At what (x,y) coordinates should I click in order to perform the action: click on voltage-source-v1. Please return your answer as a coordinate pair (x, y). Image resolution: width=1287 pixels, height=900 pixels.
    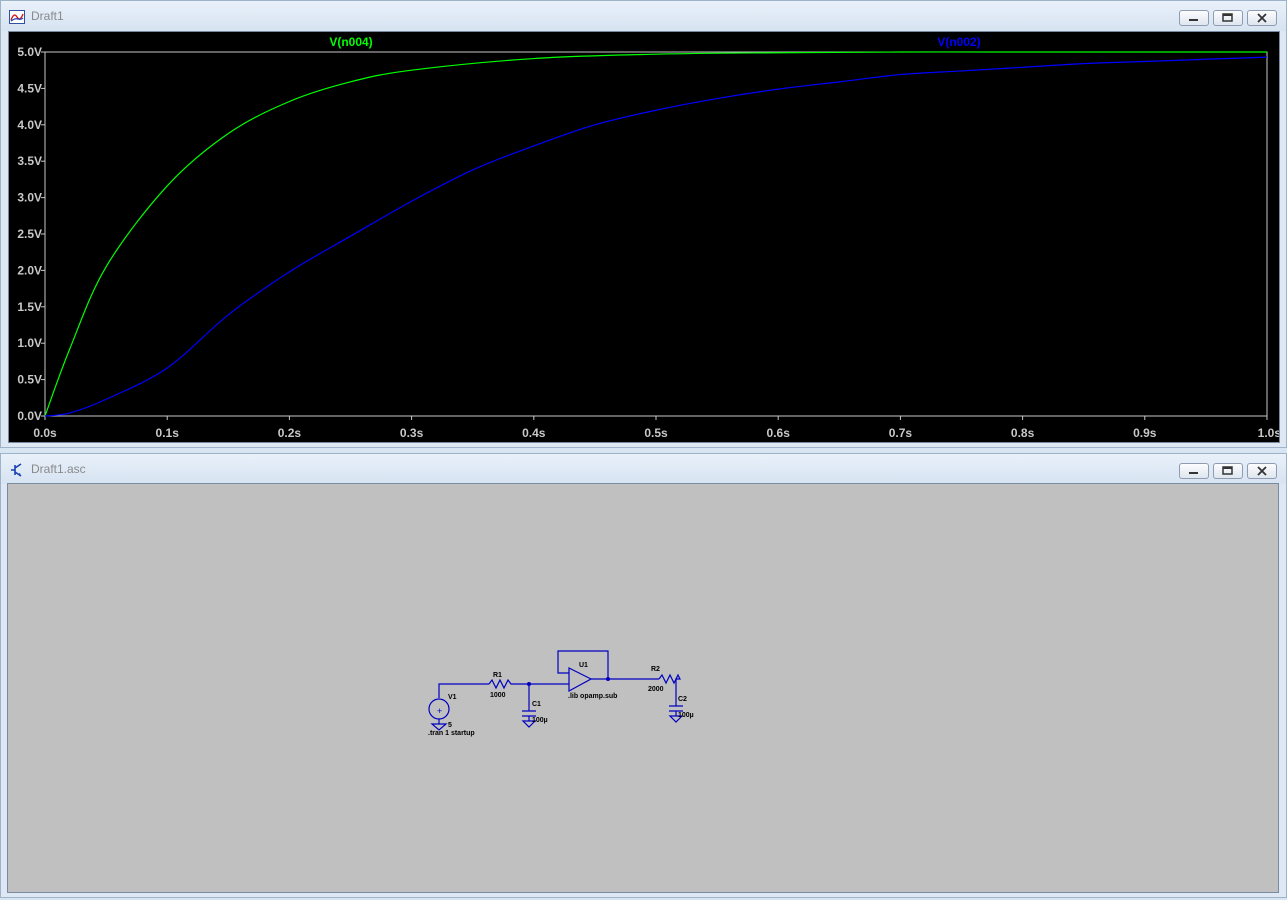
    Looking at the image, I should click on (458, 703).